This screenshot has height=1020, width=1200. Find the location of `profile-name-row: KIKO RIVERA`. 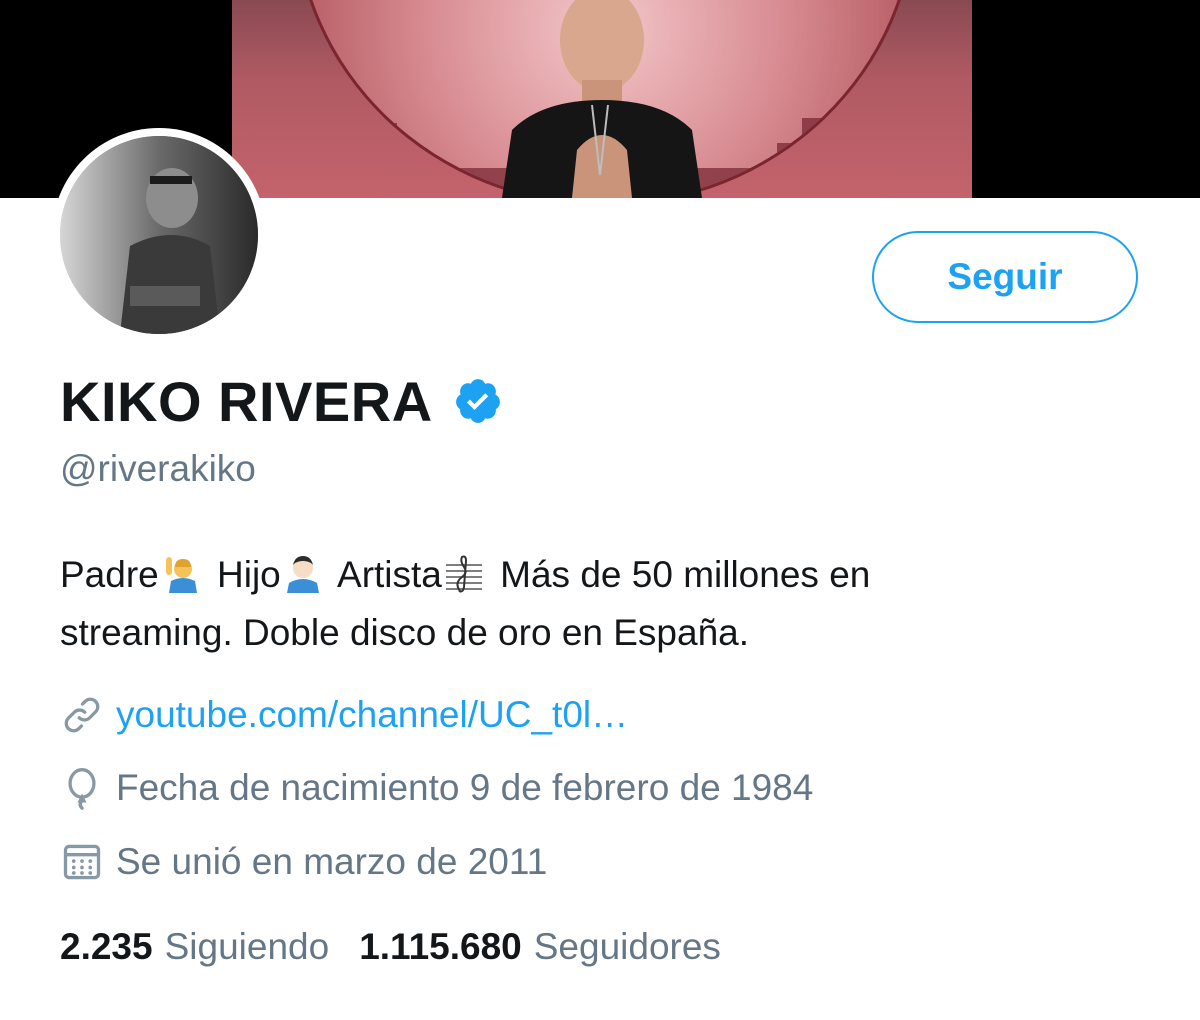

profile-name-row: KIKO RIVERA is located at coordinates (281, 401).